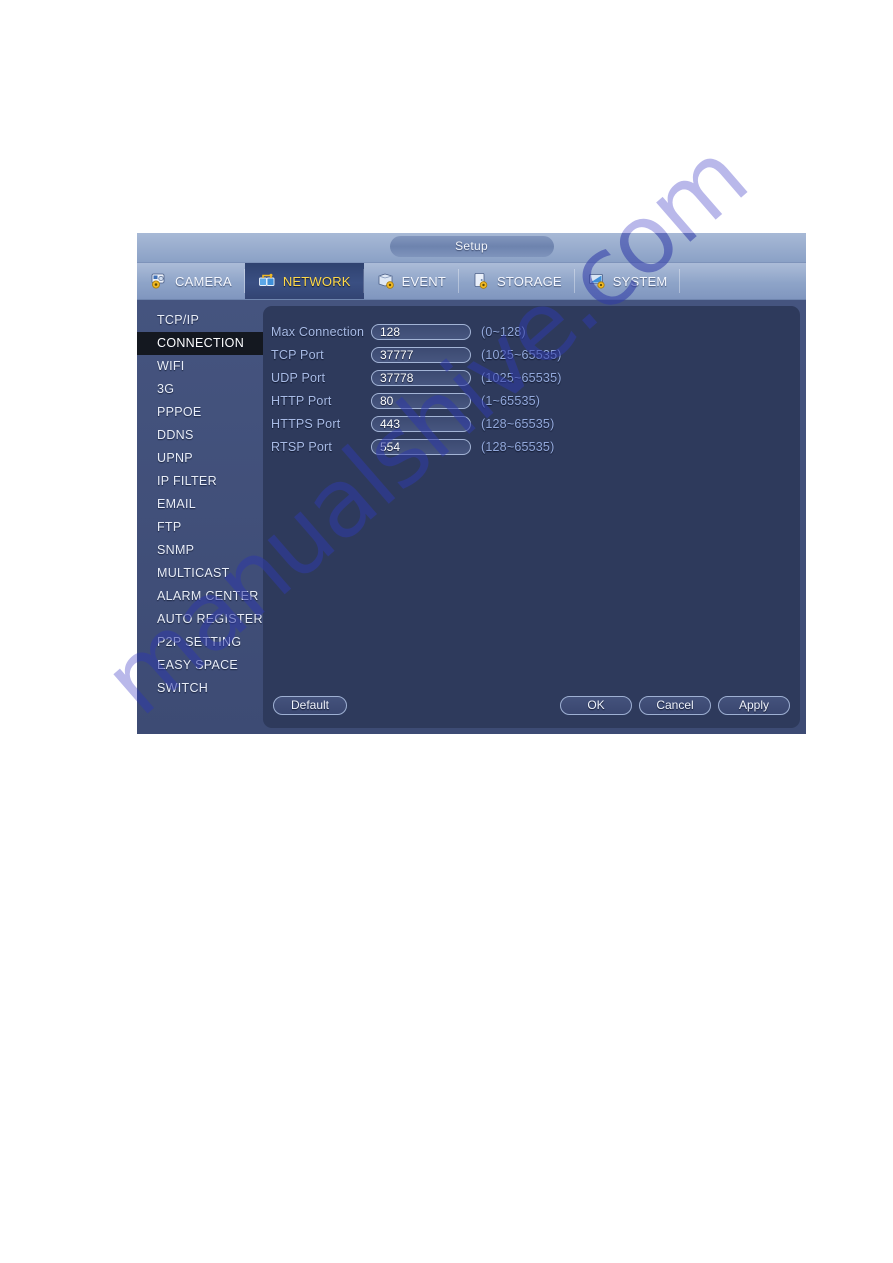  What do you see at coordinates (200, 481) in the screenshot?
I see `sidebar-item-ip-filter: IP FILTER` at bounding box center [200, 481].